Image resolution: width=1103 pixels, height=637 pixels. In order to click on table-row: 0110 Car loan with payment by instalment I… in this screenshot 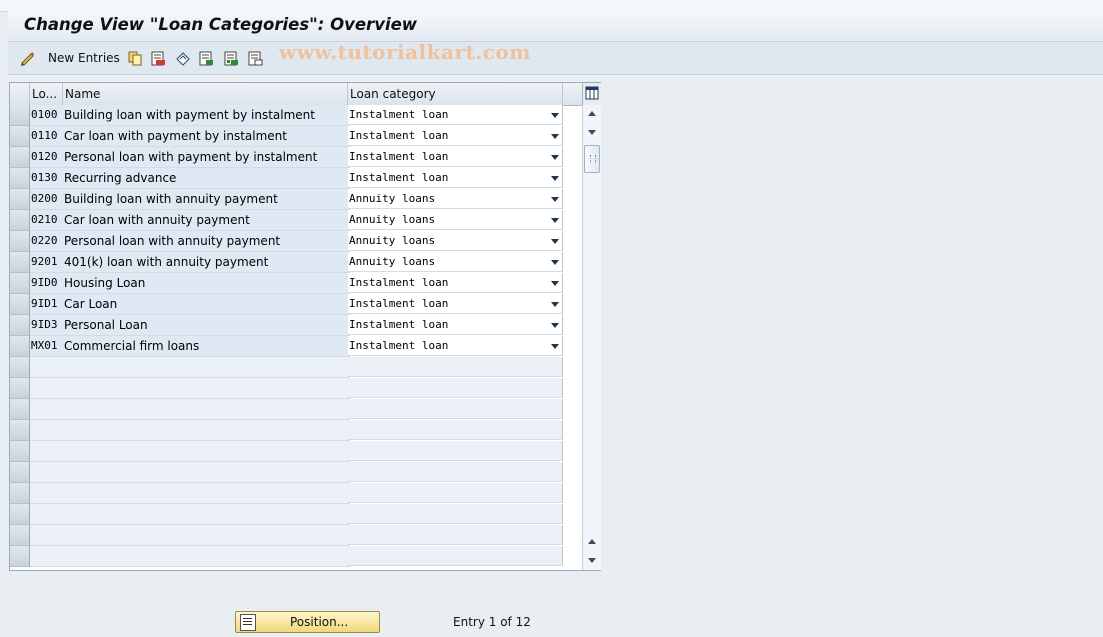, I will do `click(296, 136)`.